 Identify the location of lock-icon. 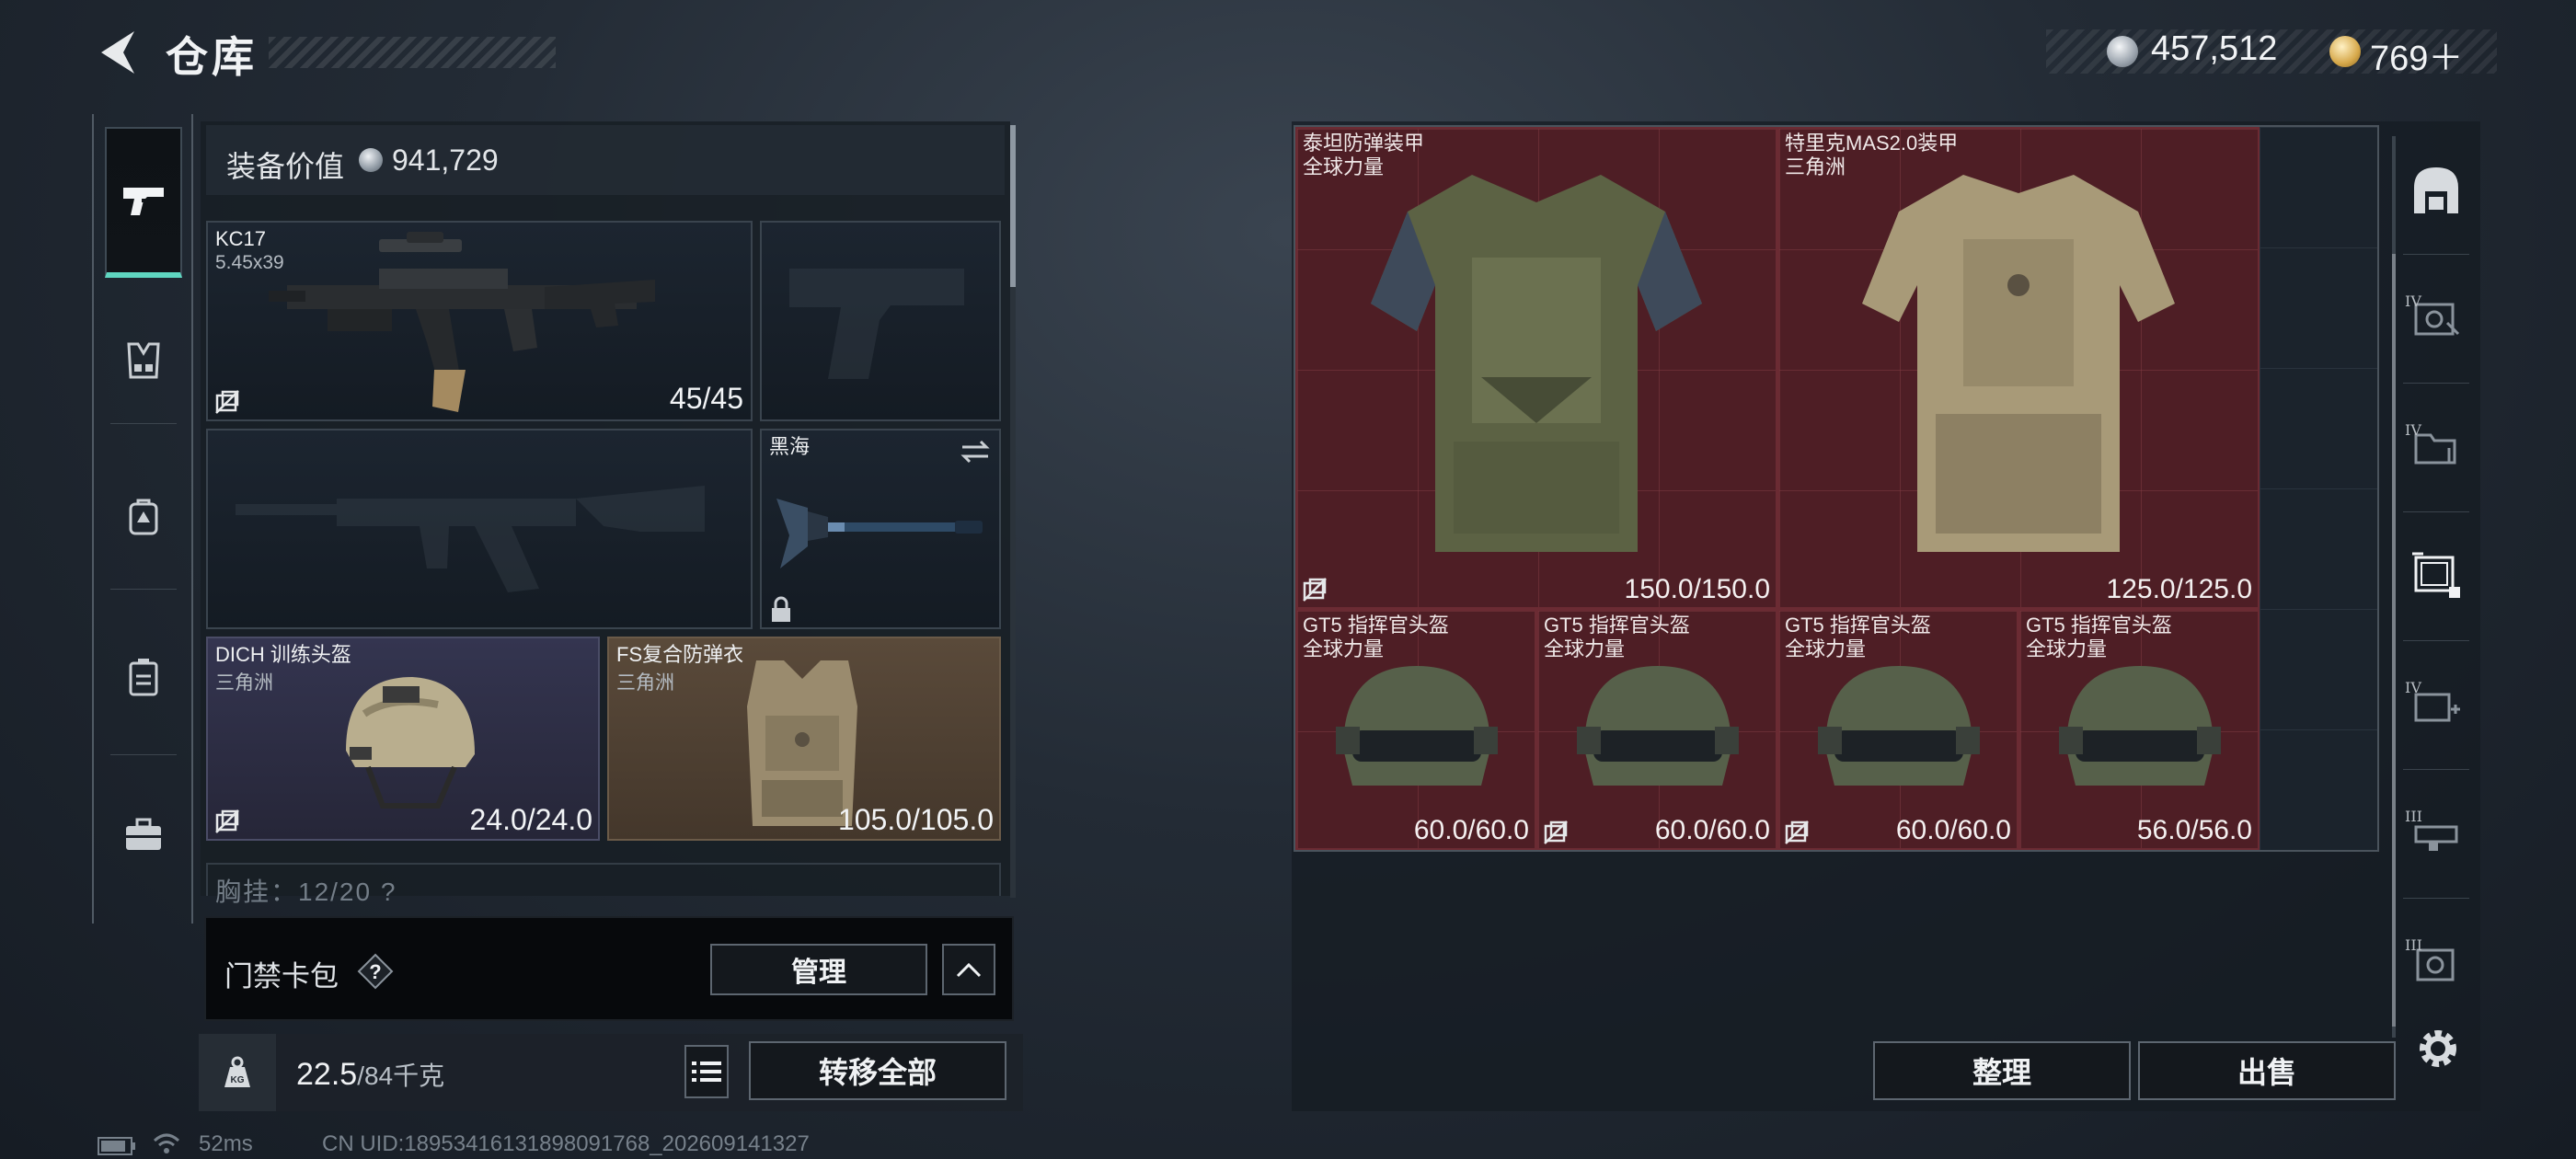
(781, 609).